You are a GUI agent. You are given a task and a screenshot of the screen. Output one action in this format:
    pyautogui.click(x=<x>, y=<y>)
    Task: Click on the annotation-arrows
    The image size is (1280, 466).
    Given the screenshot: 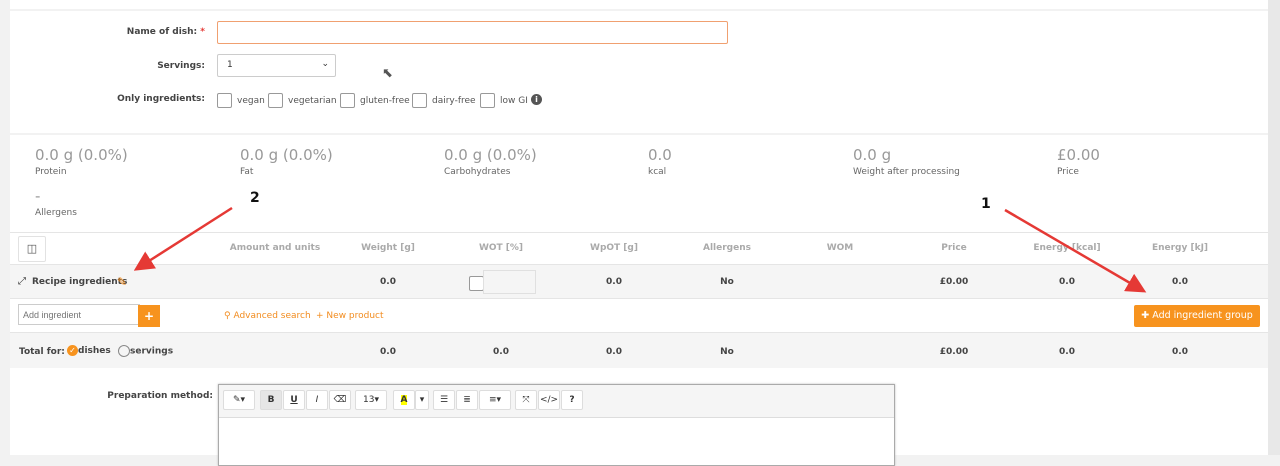 What is the action you would take?
    pyautogui.click(x=640, y=249)
    